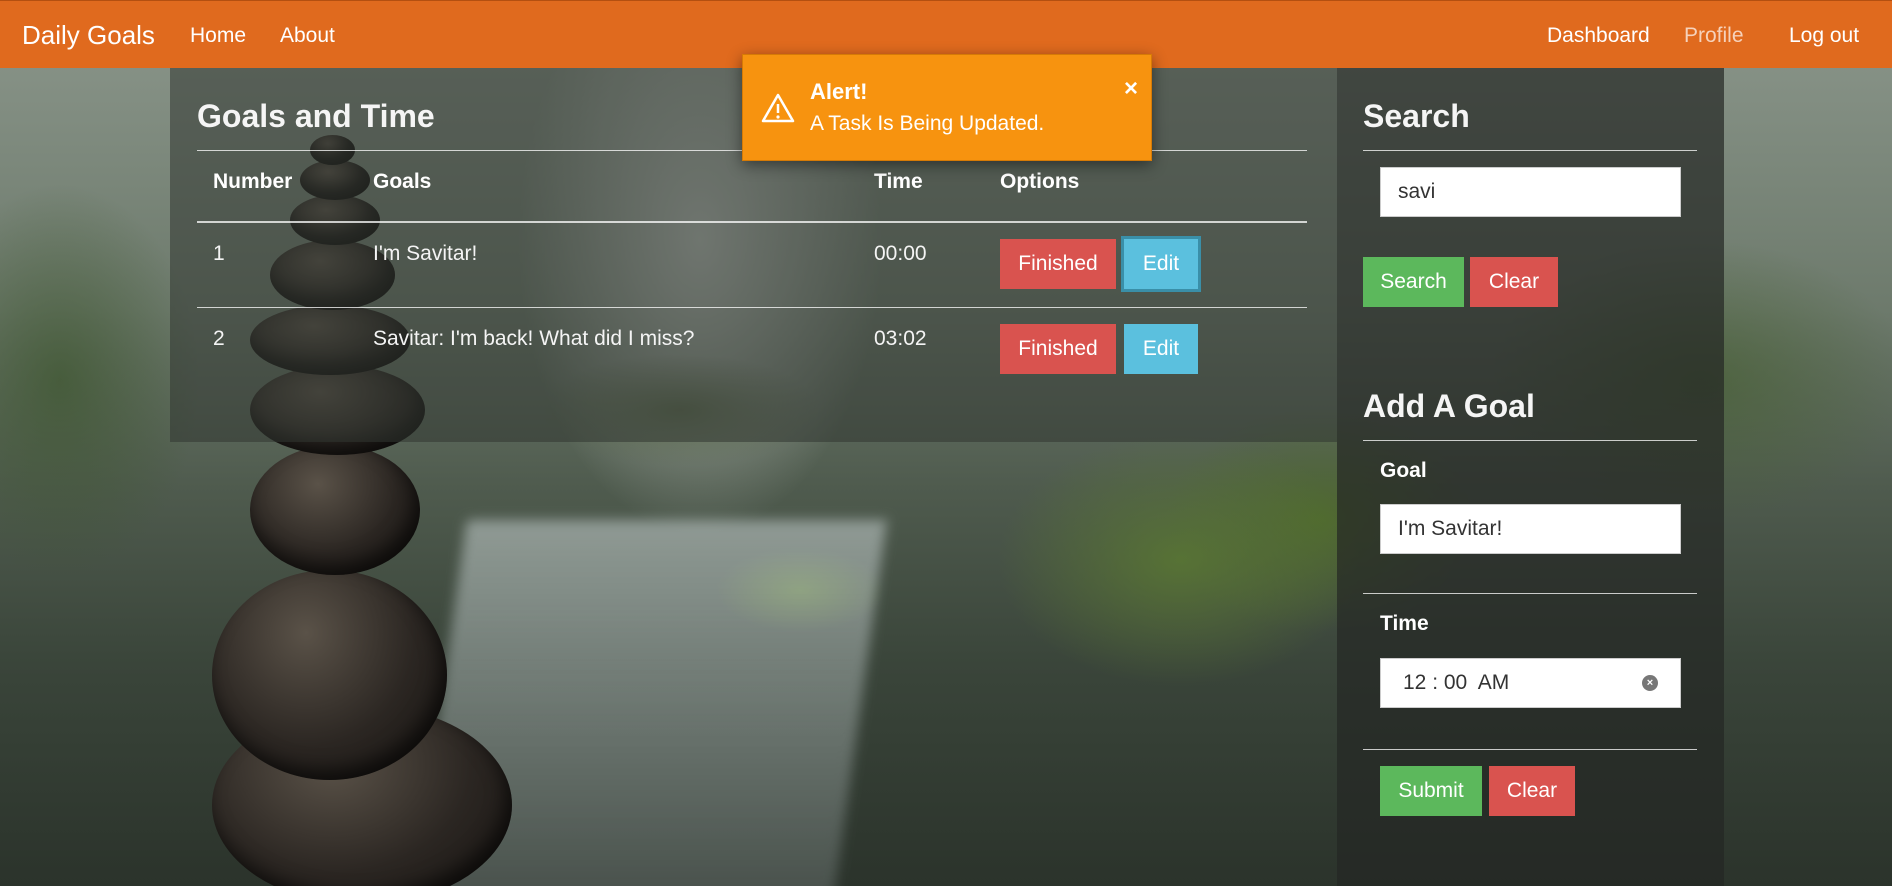  What do you see at coordinates (1514, 282) in the screenshot?
I see `search-clear-button: Clear` at bounding box center [1514, 282].